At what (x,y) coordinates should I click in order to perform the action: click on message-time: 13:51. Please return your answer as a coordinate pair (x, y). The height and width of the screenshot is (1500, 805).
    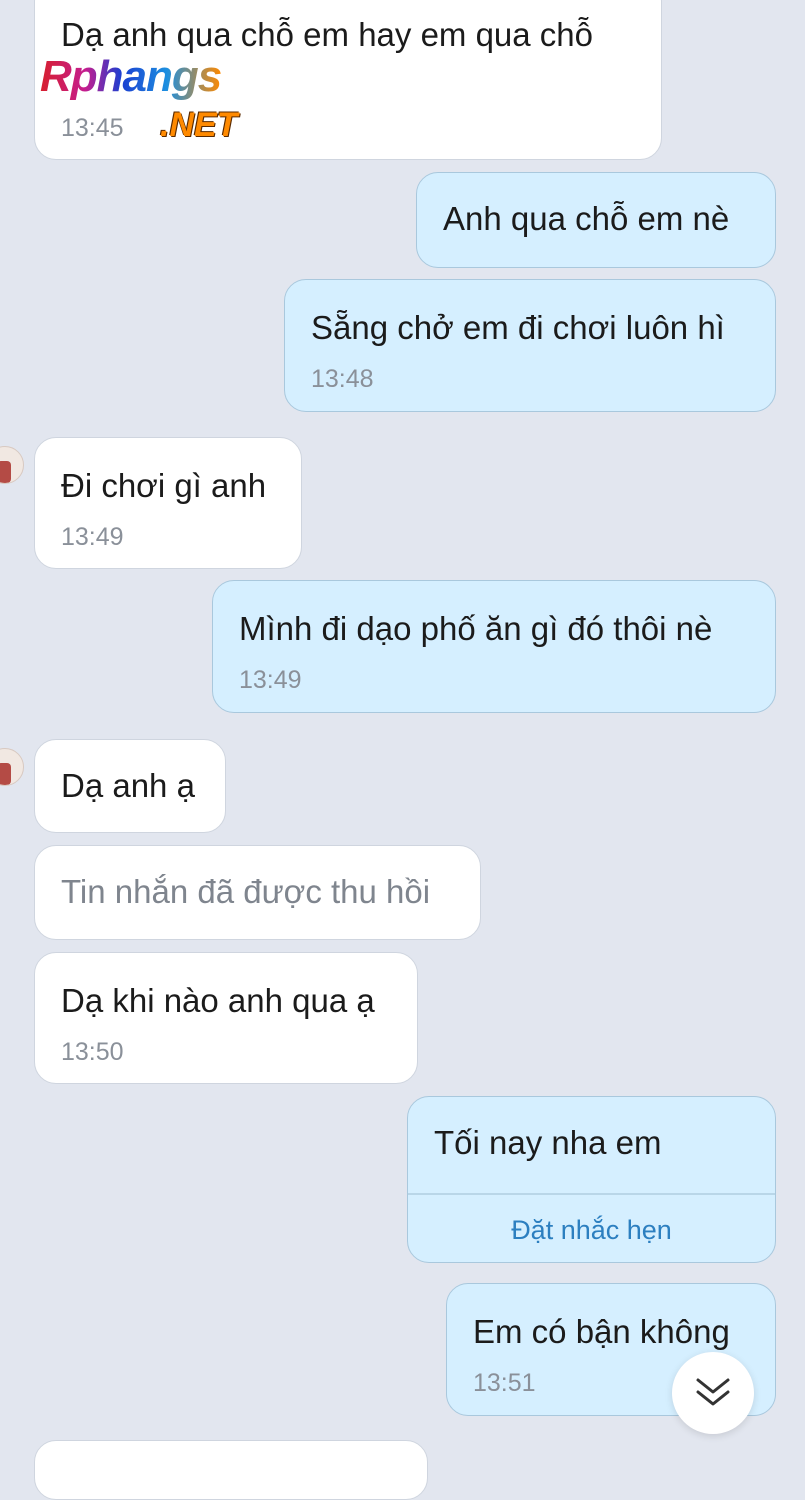
    Looking at the image, I should click on (504, 1383).